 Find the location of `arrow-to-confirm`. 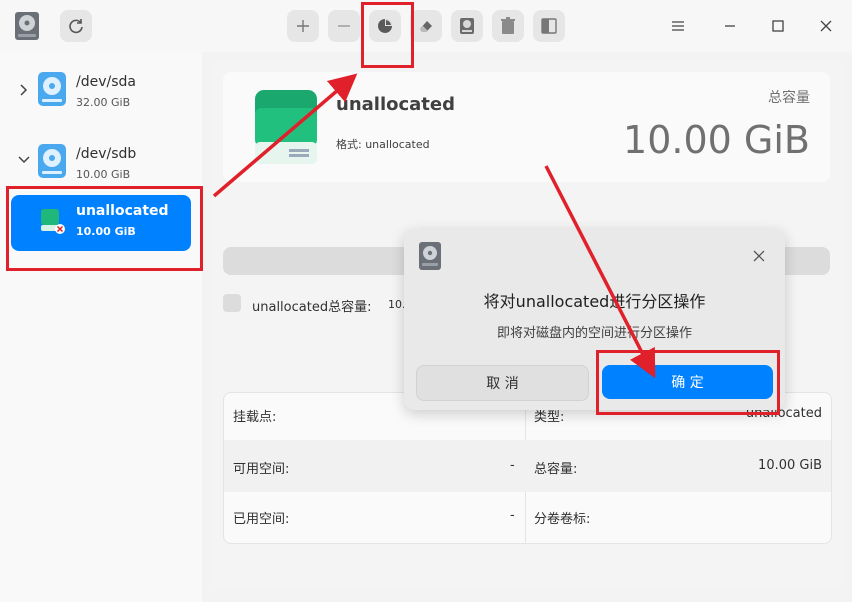

arrow-to-confirm is located at coordinates (600, 272).